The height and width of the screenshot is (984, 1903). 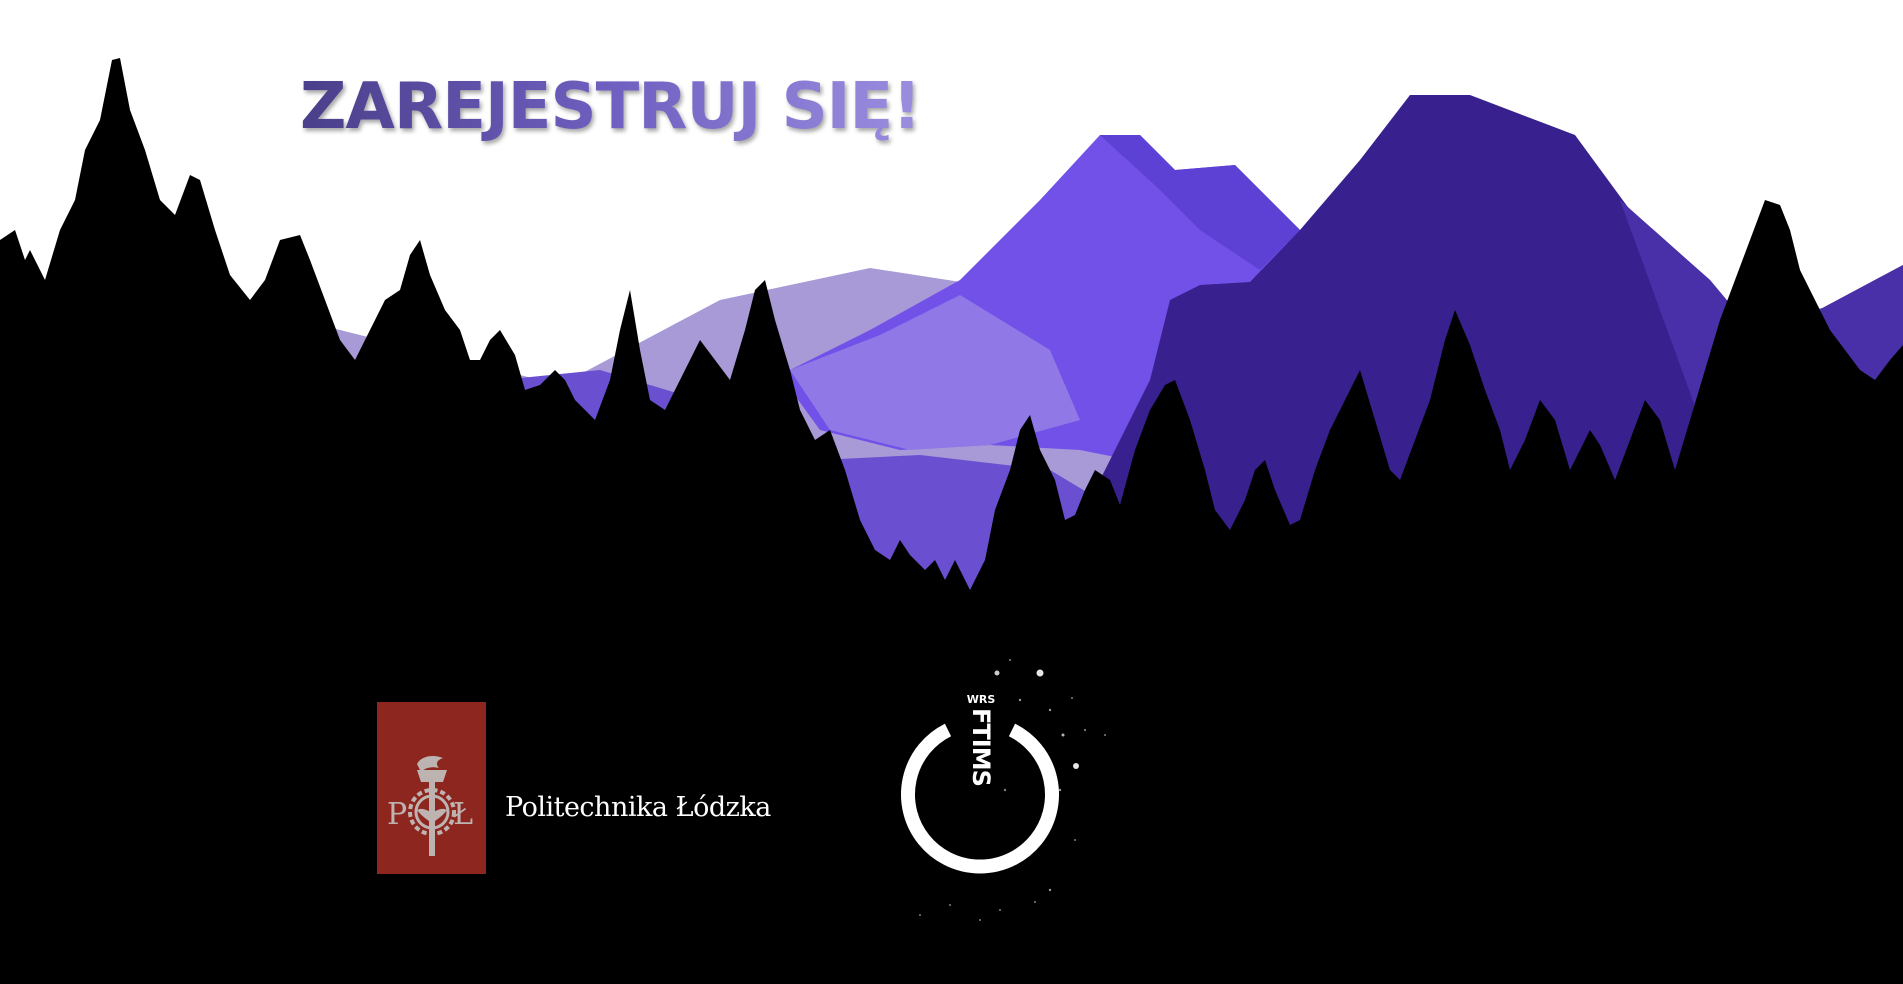 I want to click on pl-logo: P Ł, so click(x=431, y=788).